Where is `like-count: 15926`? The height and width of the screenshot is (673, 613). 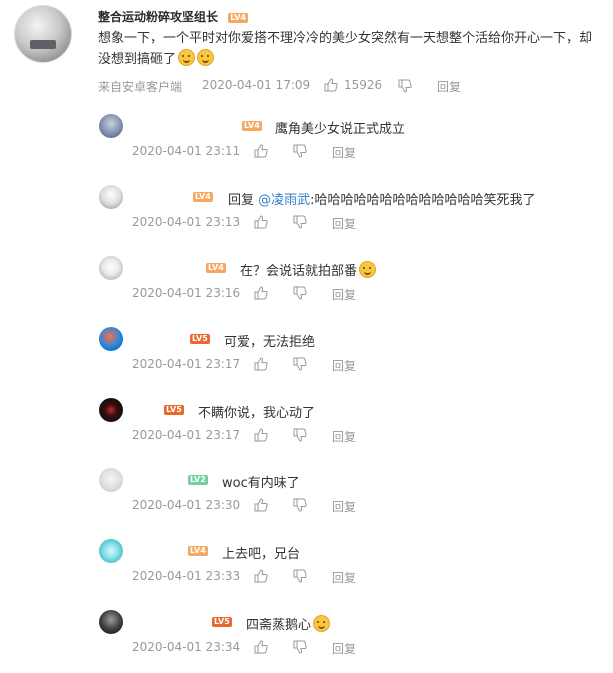 like-count: 15926 is located at coordinates (363, 85).